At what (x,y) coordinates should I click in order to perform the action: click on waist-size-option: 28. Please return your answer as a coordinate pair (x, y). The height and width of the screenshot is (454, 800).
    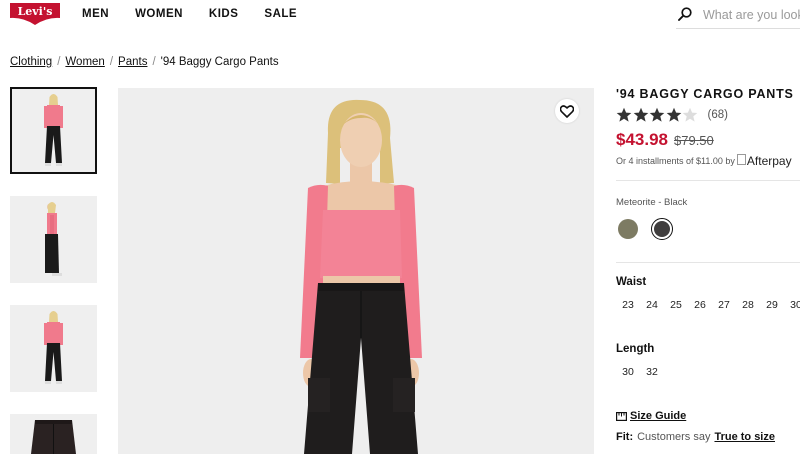
    Looking at the image, I should click on (748, 305).